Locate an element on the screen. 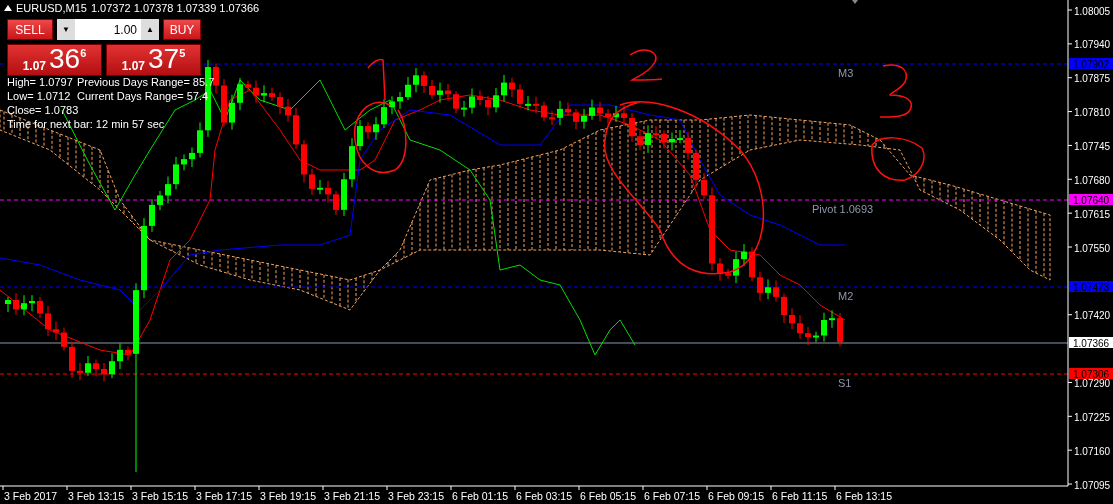  price-label: 1.07680 is located at coordinates (1092, 180).